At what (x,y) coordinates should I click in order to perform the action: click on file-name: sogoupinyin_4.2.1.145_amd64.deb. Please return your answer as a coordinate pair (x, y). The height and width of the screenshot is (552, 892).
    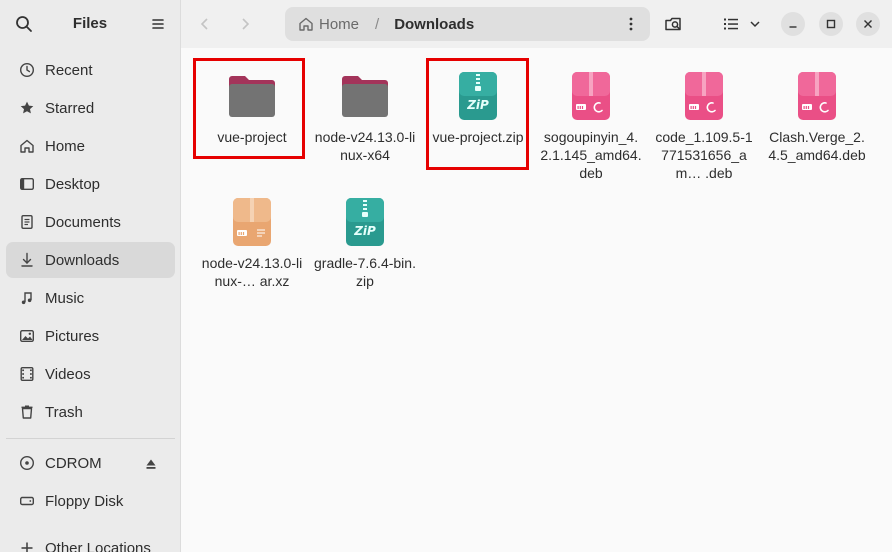
    Looking at the image, I should click on (591, 155).